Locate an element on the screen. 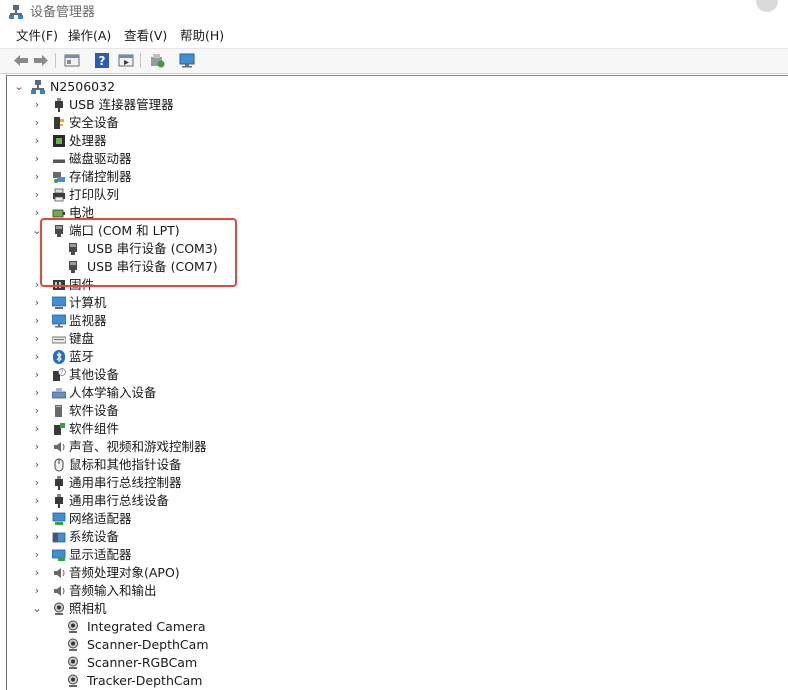  tree-item-label: 通用串行总线控制器 is located at coordinates (125, 482).